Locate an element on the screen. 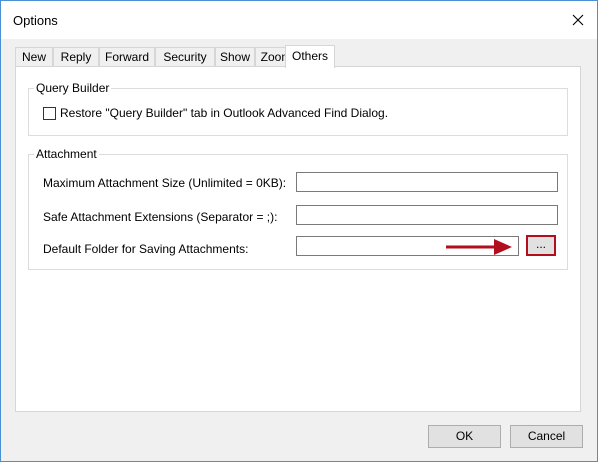 This screenshot has width=598, height=462. tab-forward: Forward is located at coordinates (127, 56).